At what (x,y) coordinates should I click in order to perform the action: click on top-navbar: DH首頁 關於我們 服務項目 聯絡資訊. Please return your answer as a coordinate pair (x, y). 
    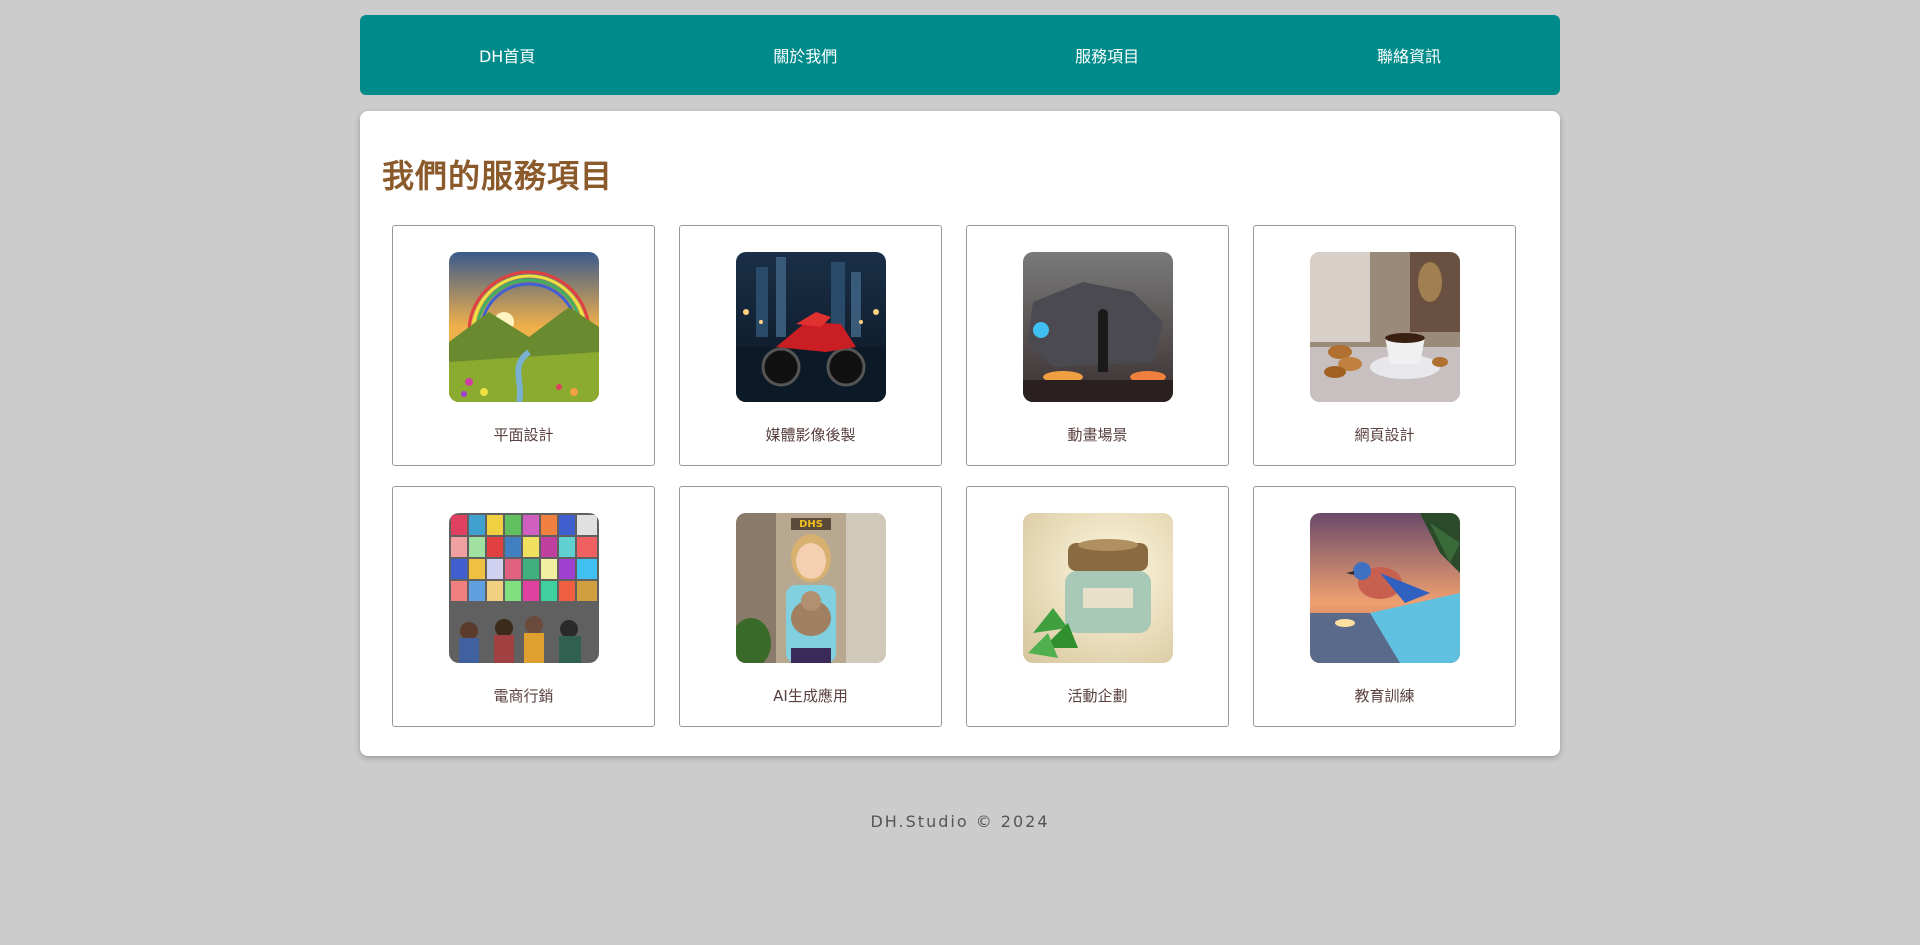
    Looking at the image, I should click on (960, 55).